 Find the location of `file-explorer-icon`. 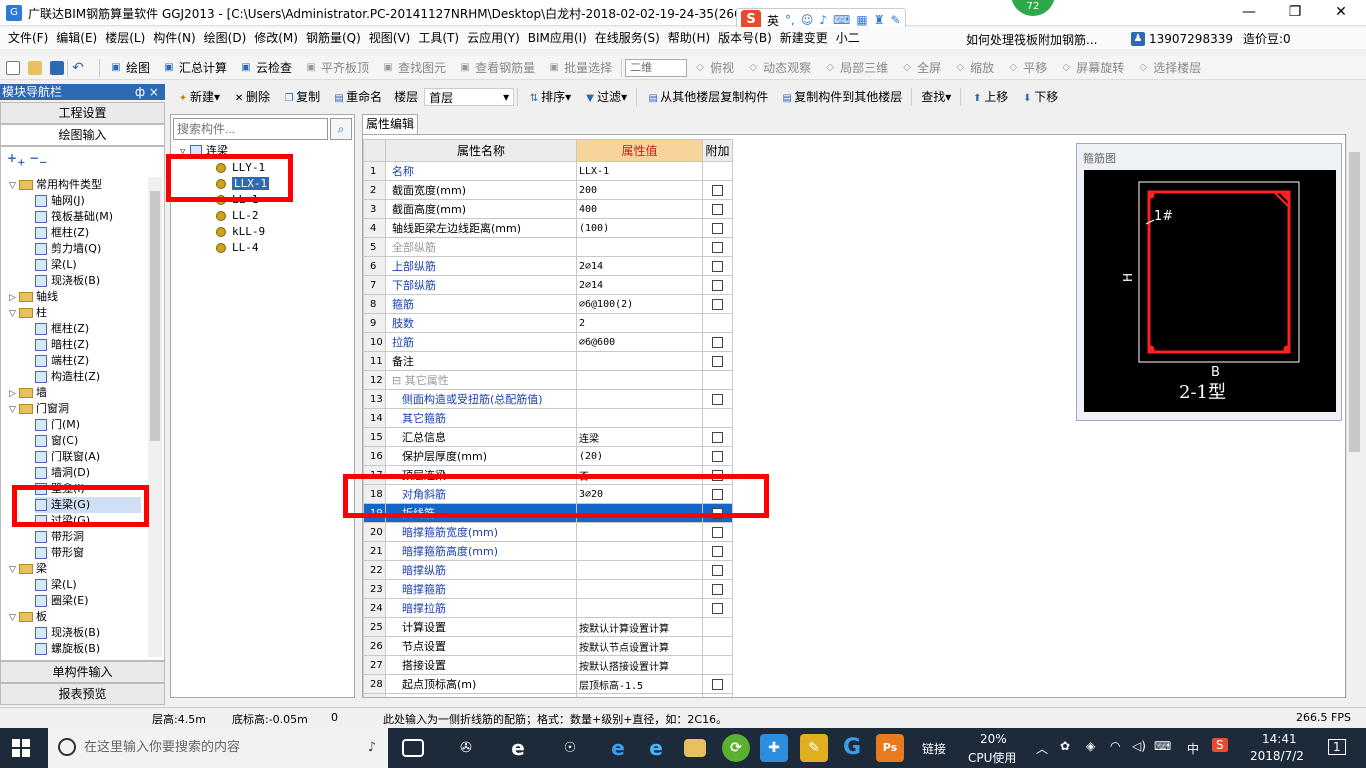

file-explorer-icon is located at coordinates (695, 748).